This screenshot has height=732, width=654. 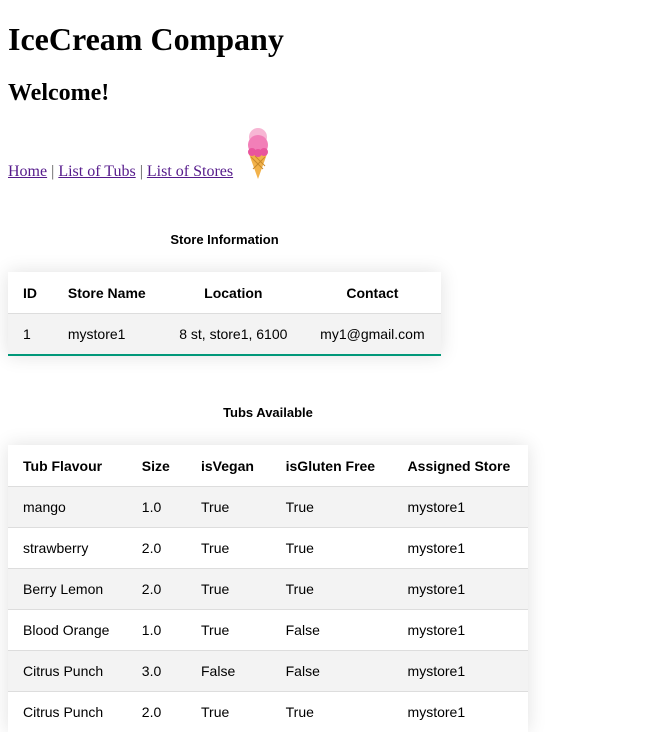 I want to click on table-header-row: ID Store Name Location Contact, so click(x=224, y=293).